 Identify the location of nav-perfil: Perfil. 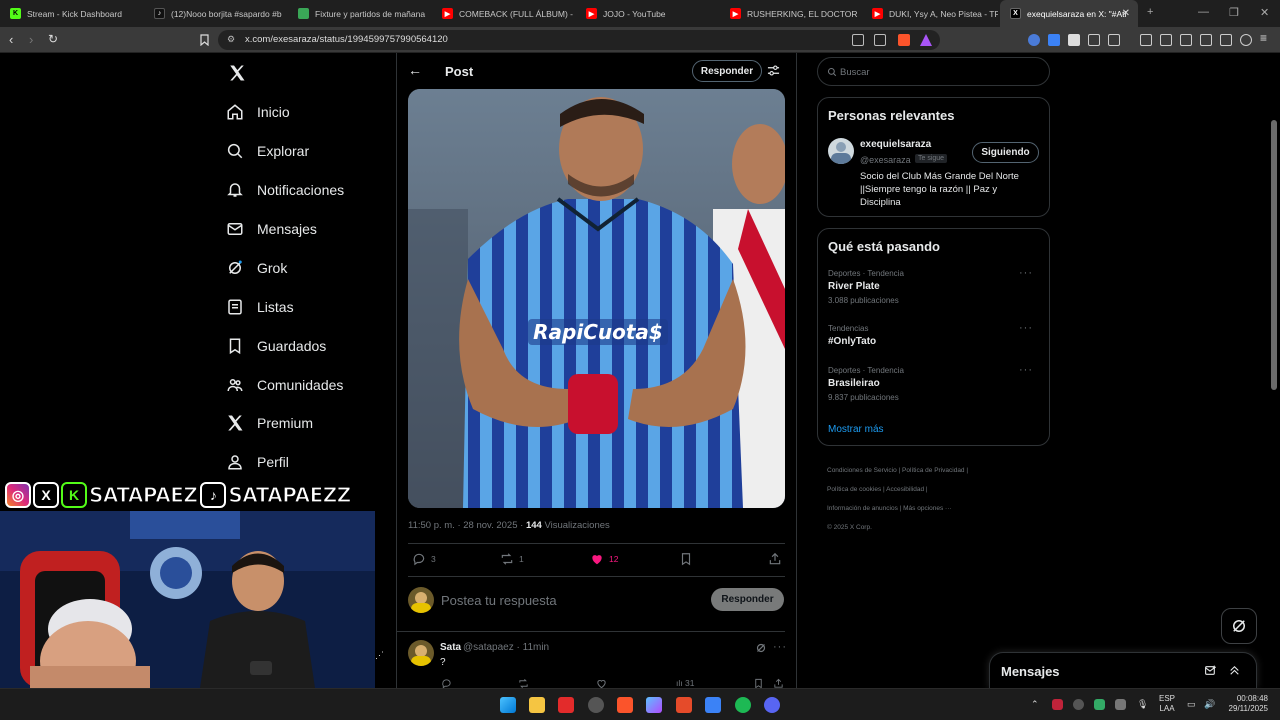
(257, 462).